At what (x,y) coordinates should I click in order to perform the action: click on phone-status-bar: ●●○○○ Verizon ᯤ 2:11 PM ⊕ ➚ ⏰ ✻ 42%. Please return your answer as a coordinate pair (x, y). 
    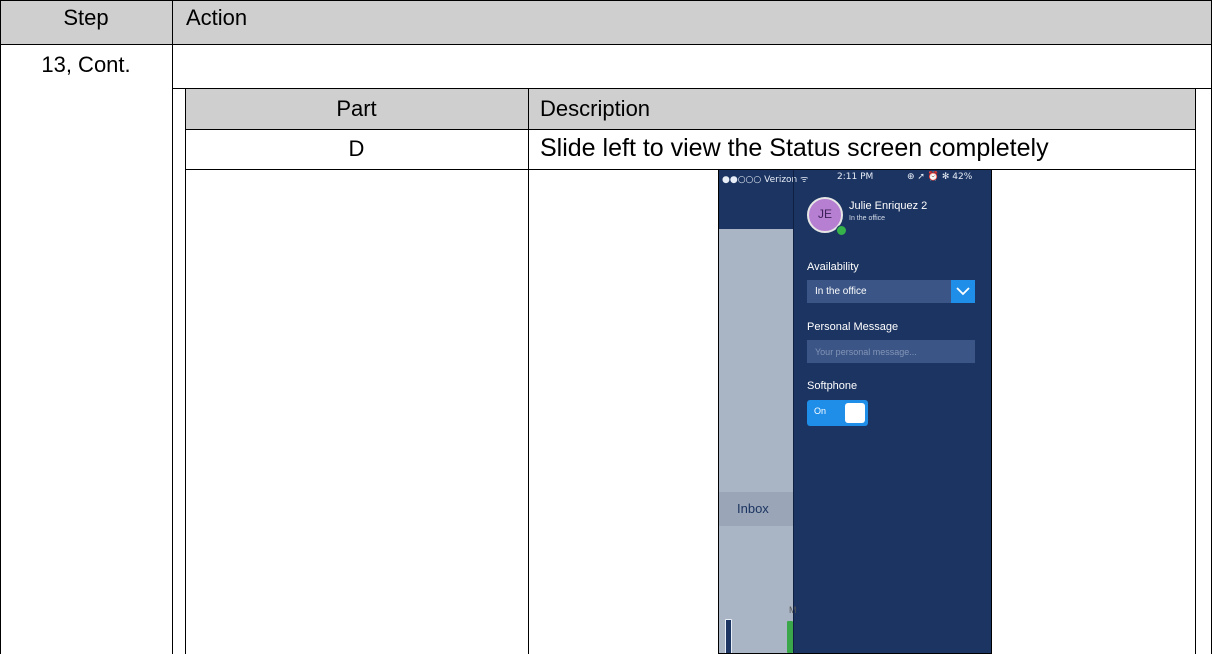
    Looking at the image, I should click on (855, 177).